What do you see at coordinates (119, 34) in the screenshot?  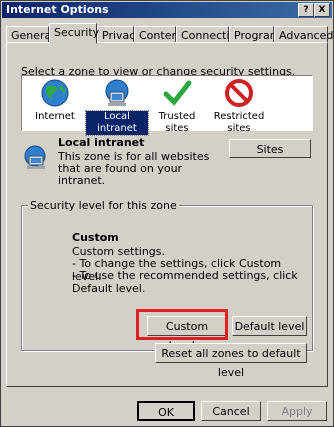 I see `tab-privacy: Privacy` at bounding box center [119, 34].